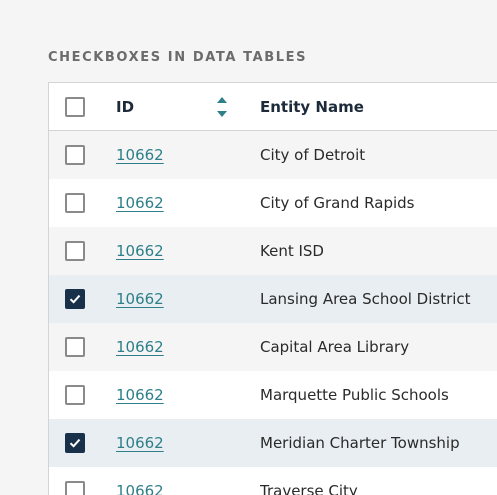  I want to click on table-row: 10662 City of Detroit, so click(273, 155).